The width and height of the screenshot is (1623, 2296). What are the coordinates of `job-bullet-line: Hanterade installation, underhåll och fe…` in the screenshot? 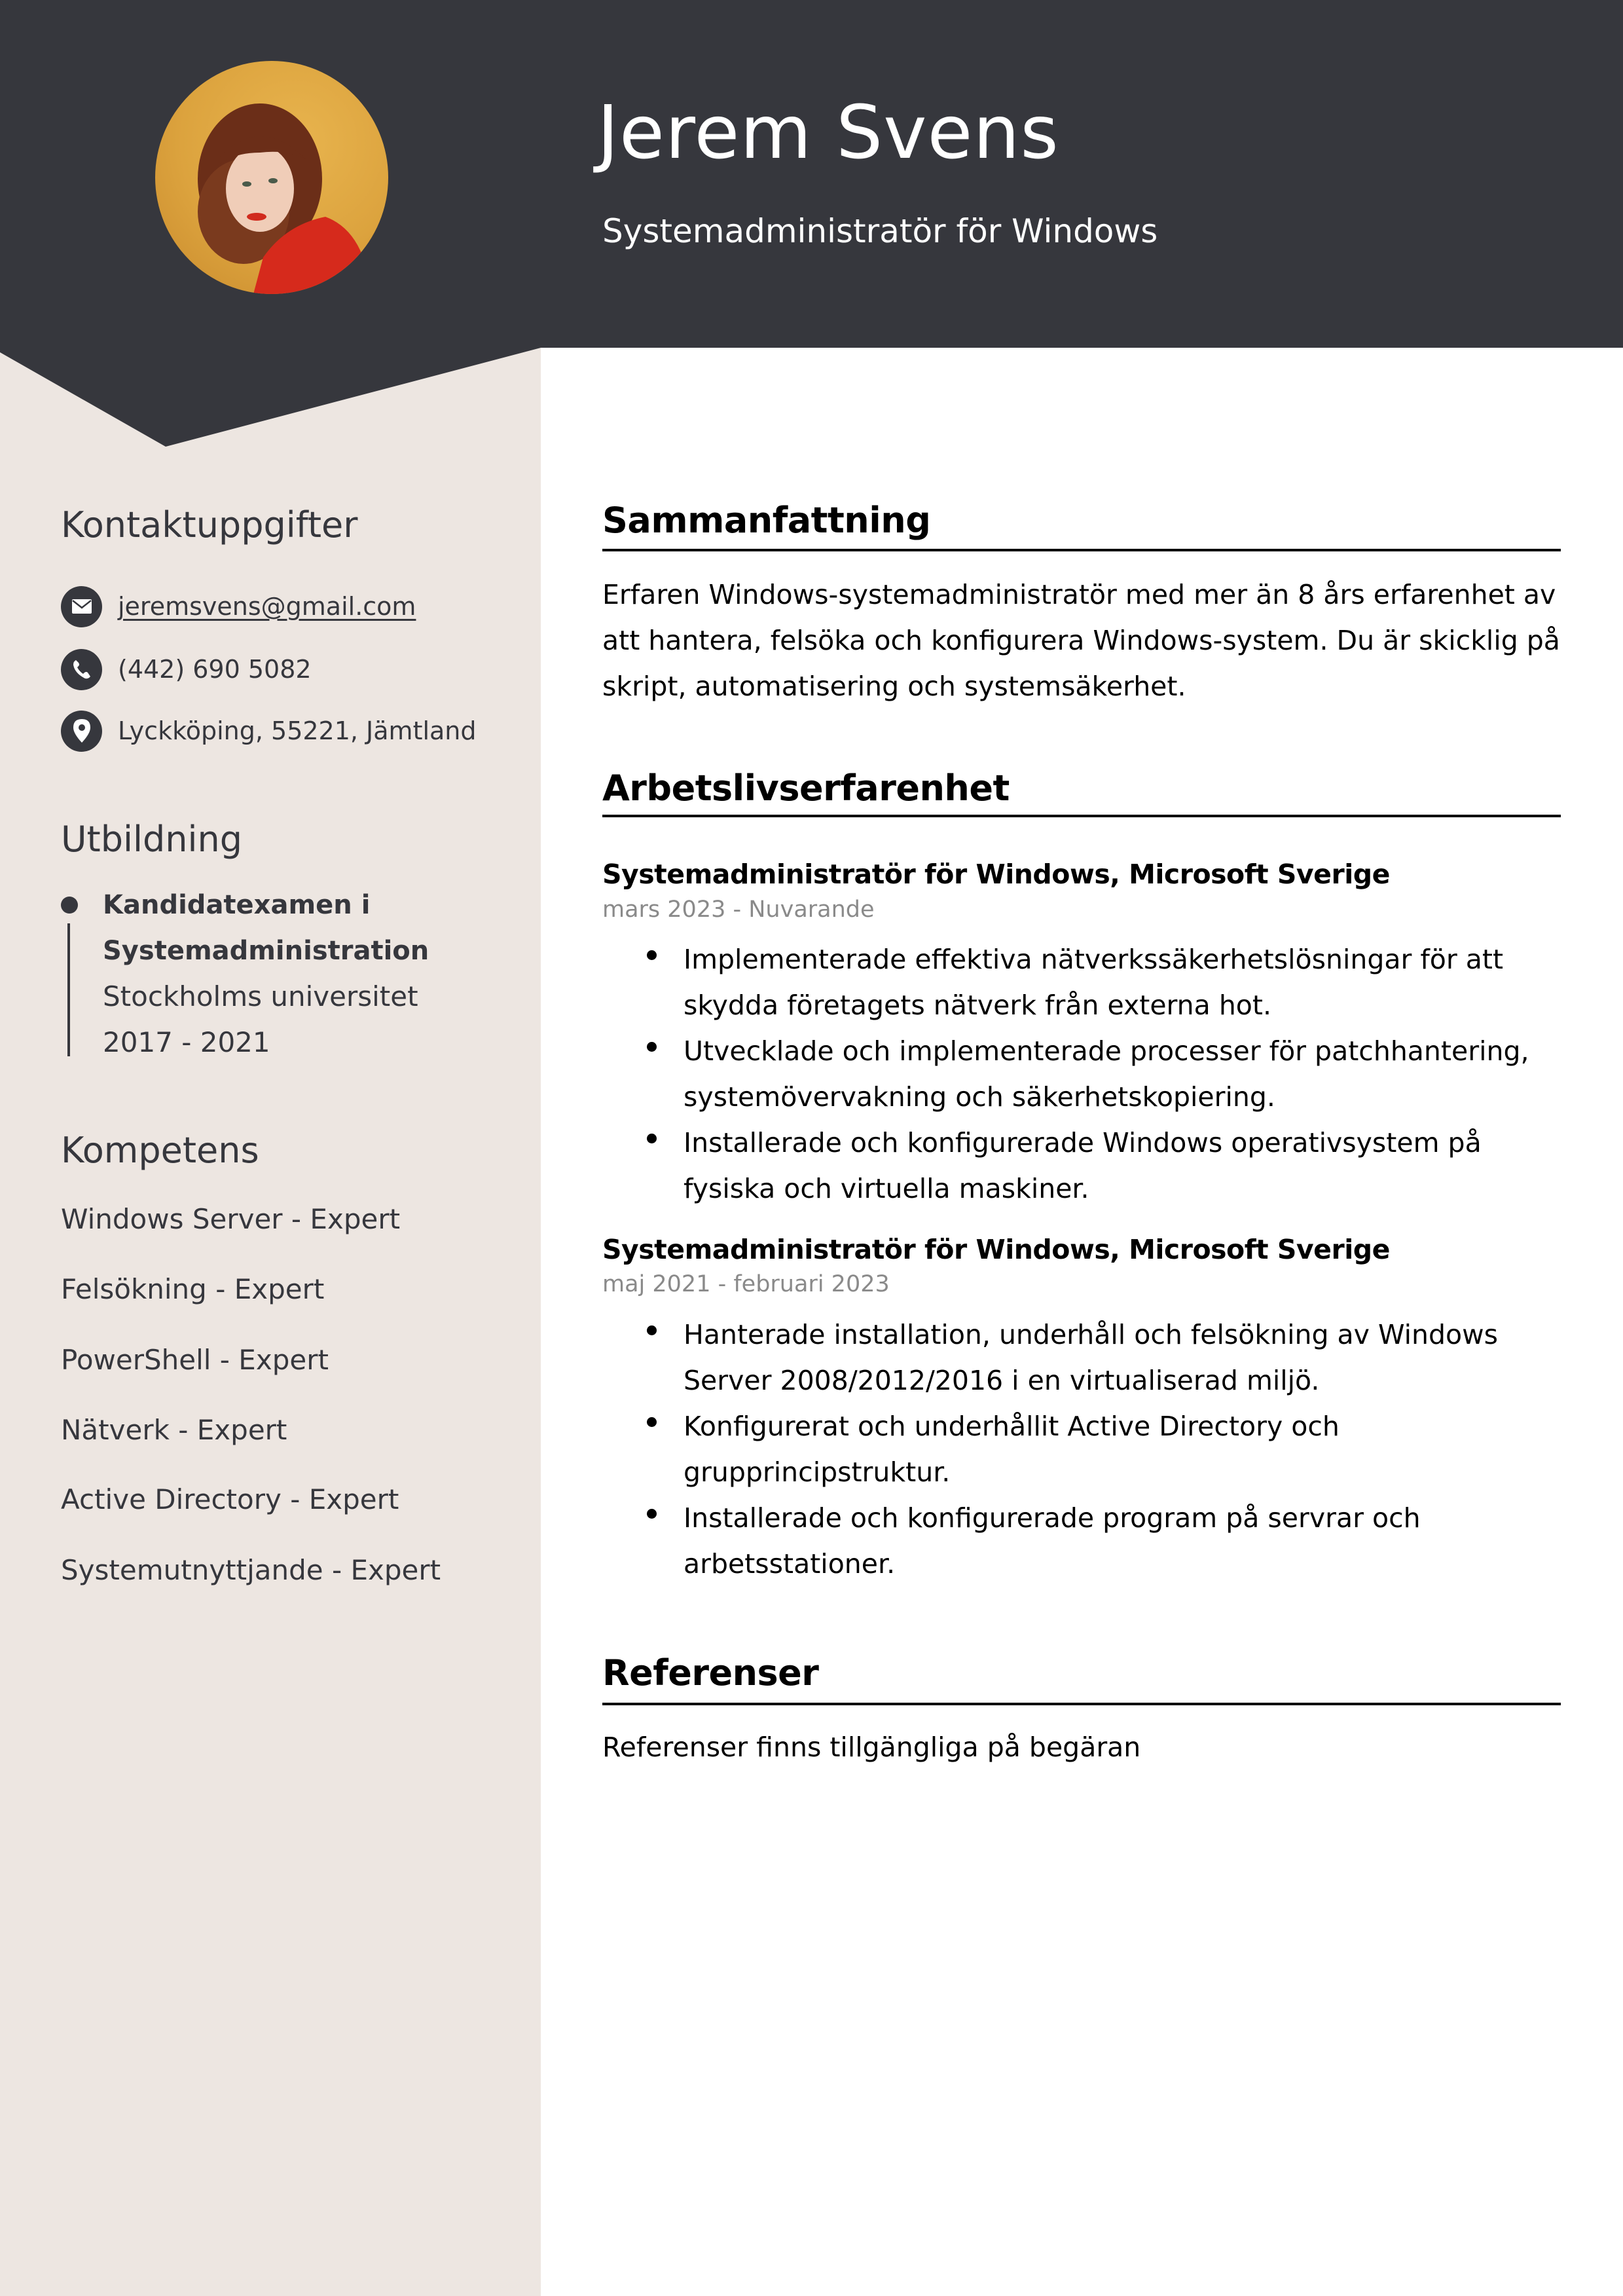 It's located at (1091, 1335).